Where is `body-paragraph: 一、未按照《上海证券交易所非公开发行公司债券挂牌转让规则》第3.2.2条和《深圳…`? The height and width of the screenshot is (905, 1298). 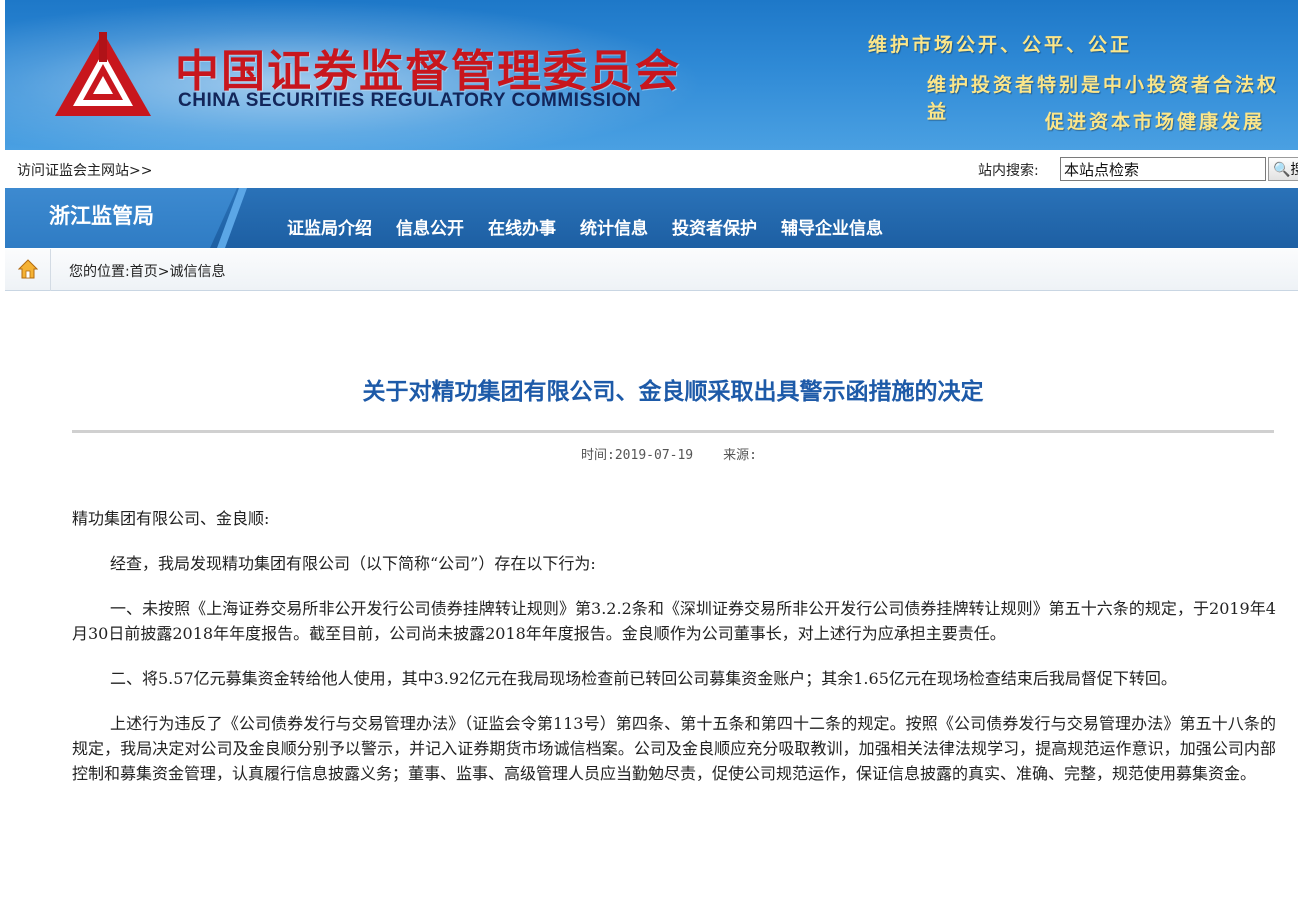
body-paragraph: 一、未按照《上海证券交易所非公开发行公司债券挂牌转让规则》第3.2.2条和《深圳… is located at coordinates (674, 621).